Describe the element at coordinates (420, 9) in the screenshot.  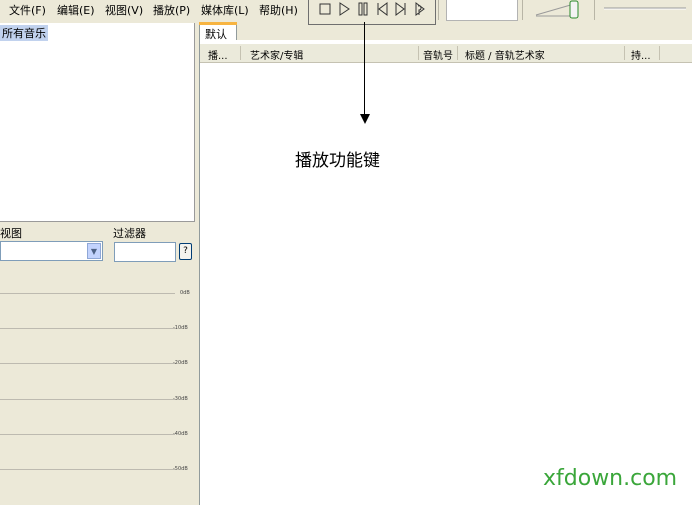
I see `random-icon` at that location.